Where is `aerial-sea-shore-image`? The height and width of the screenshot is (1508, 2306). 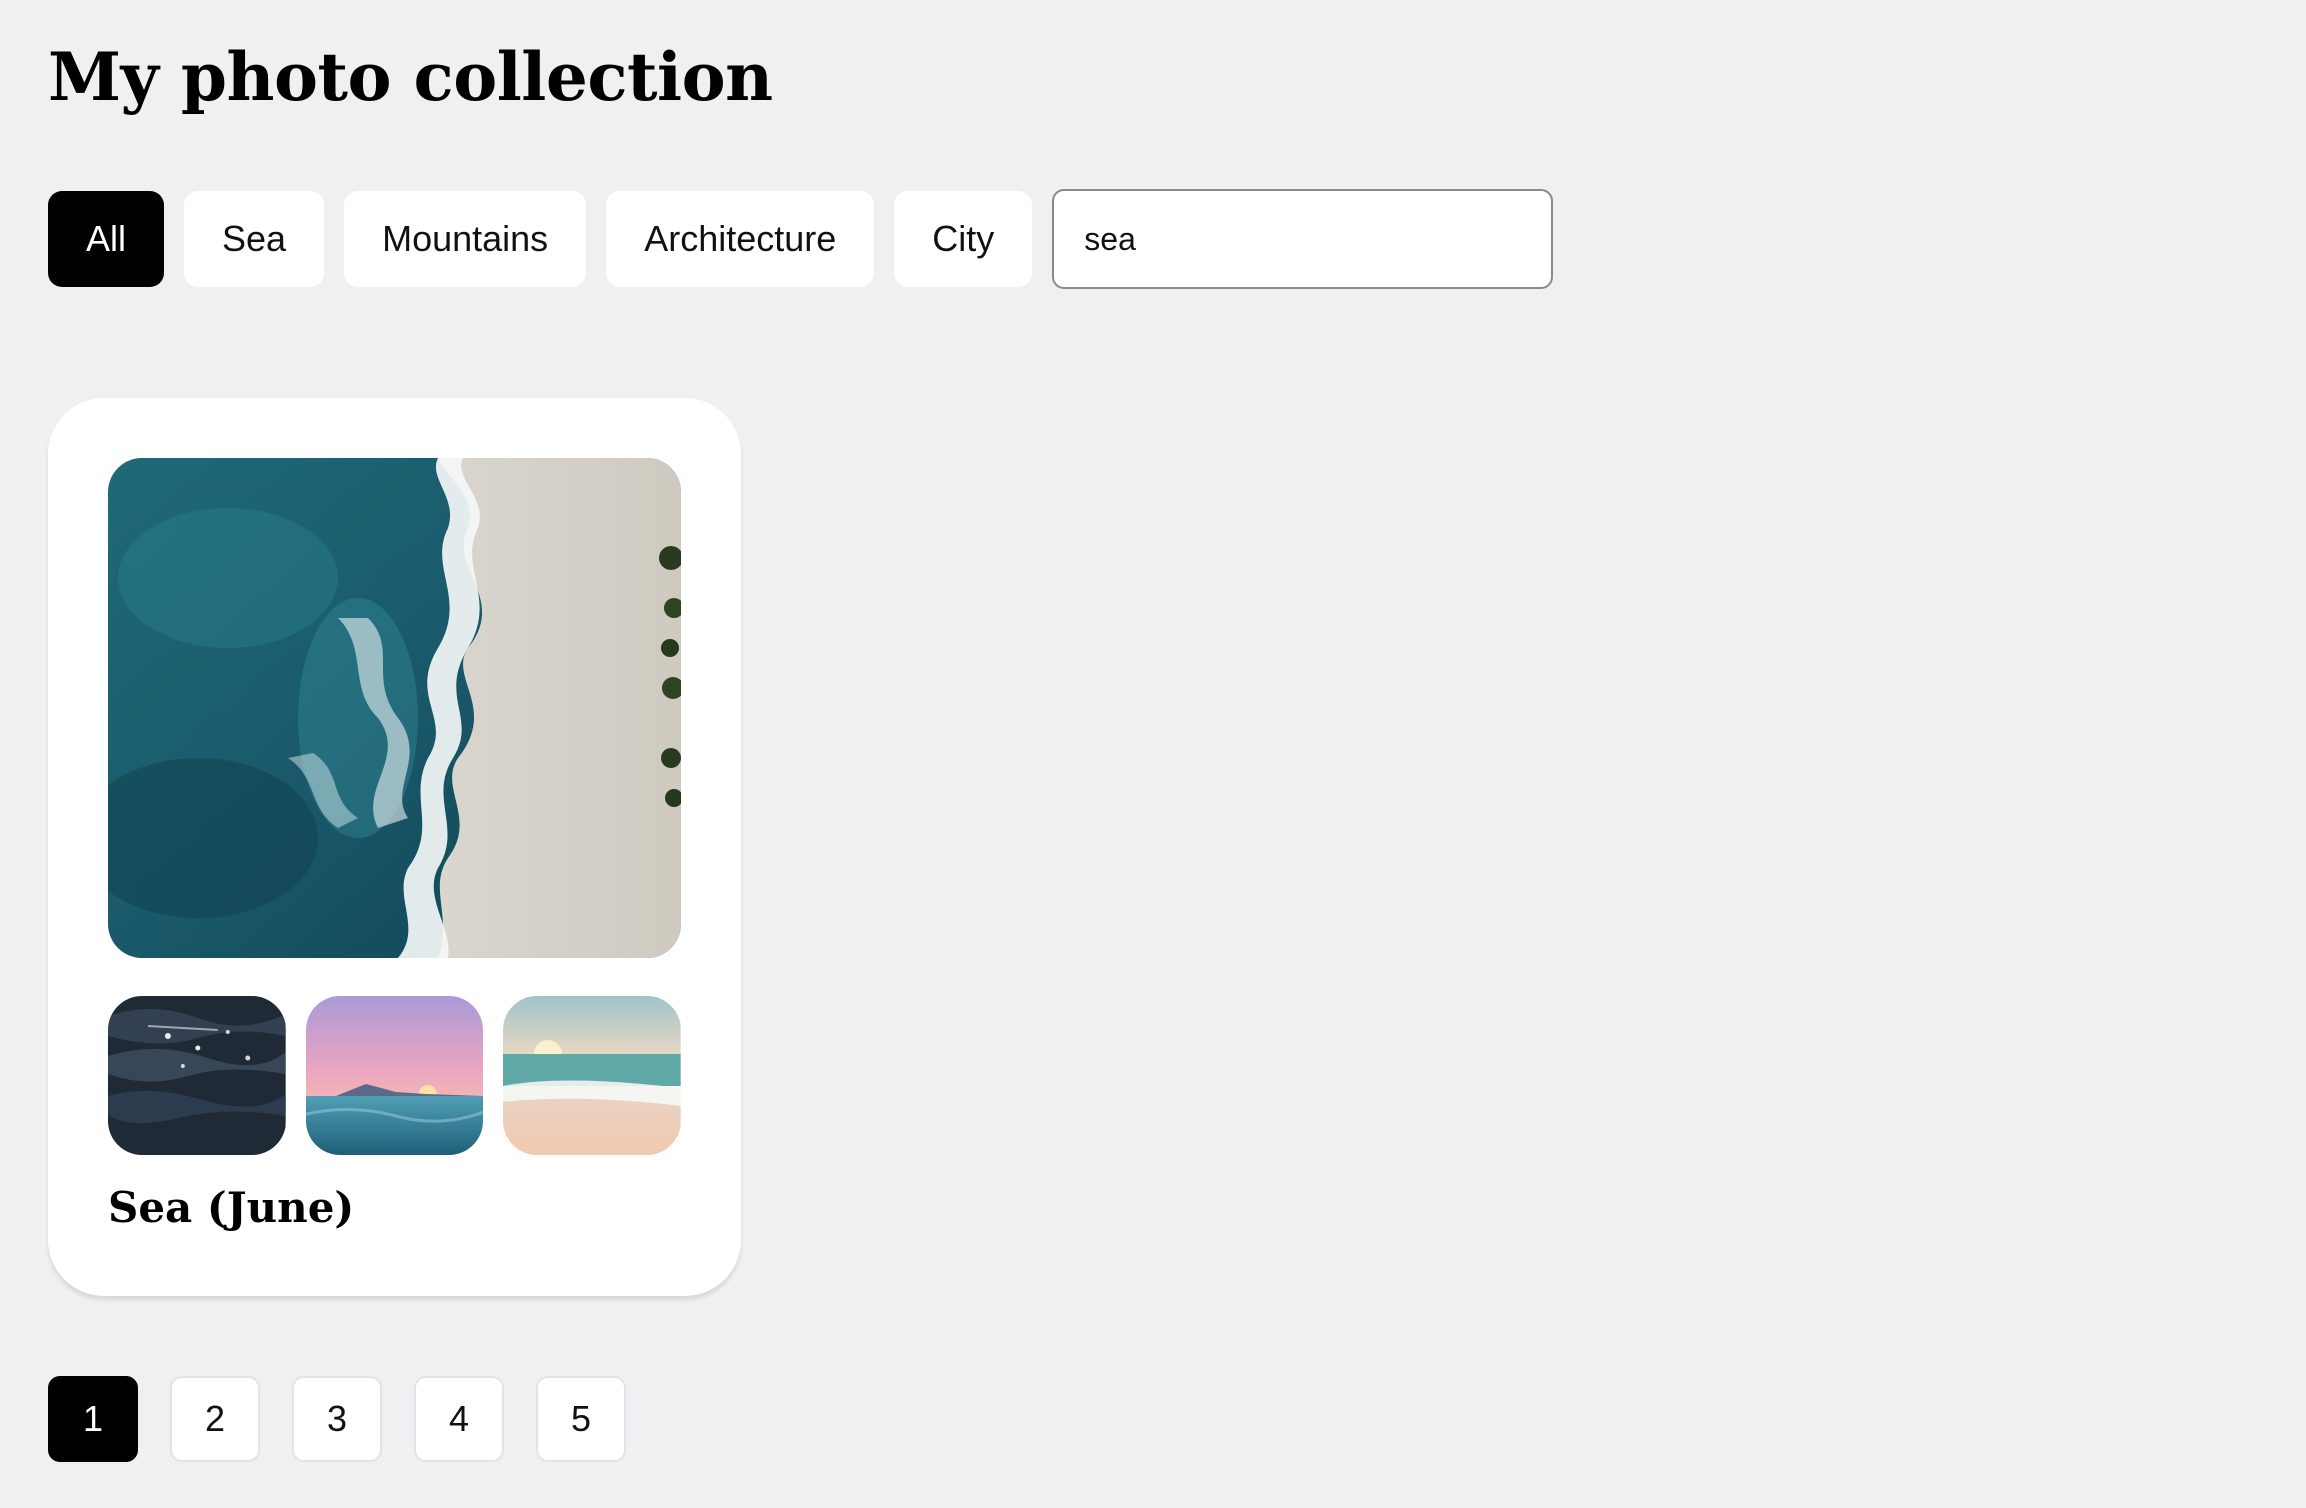 aerial-sea-shore-image is located at coordinates (394, 708).